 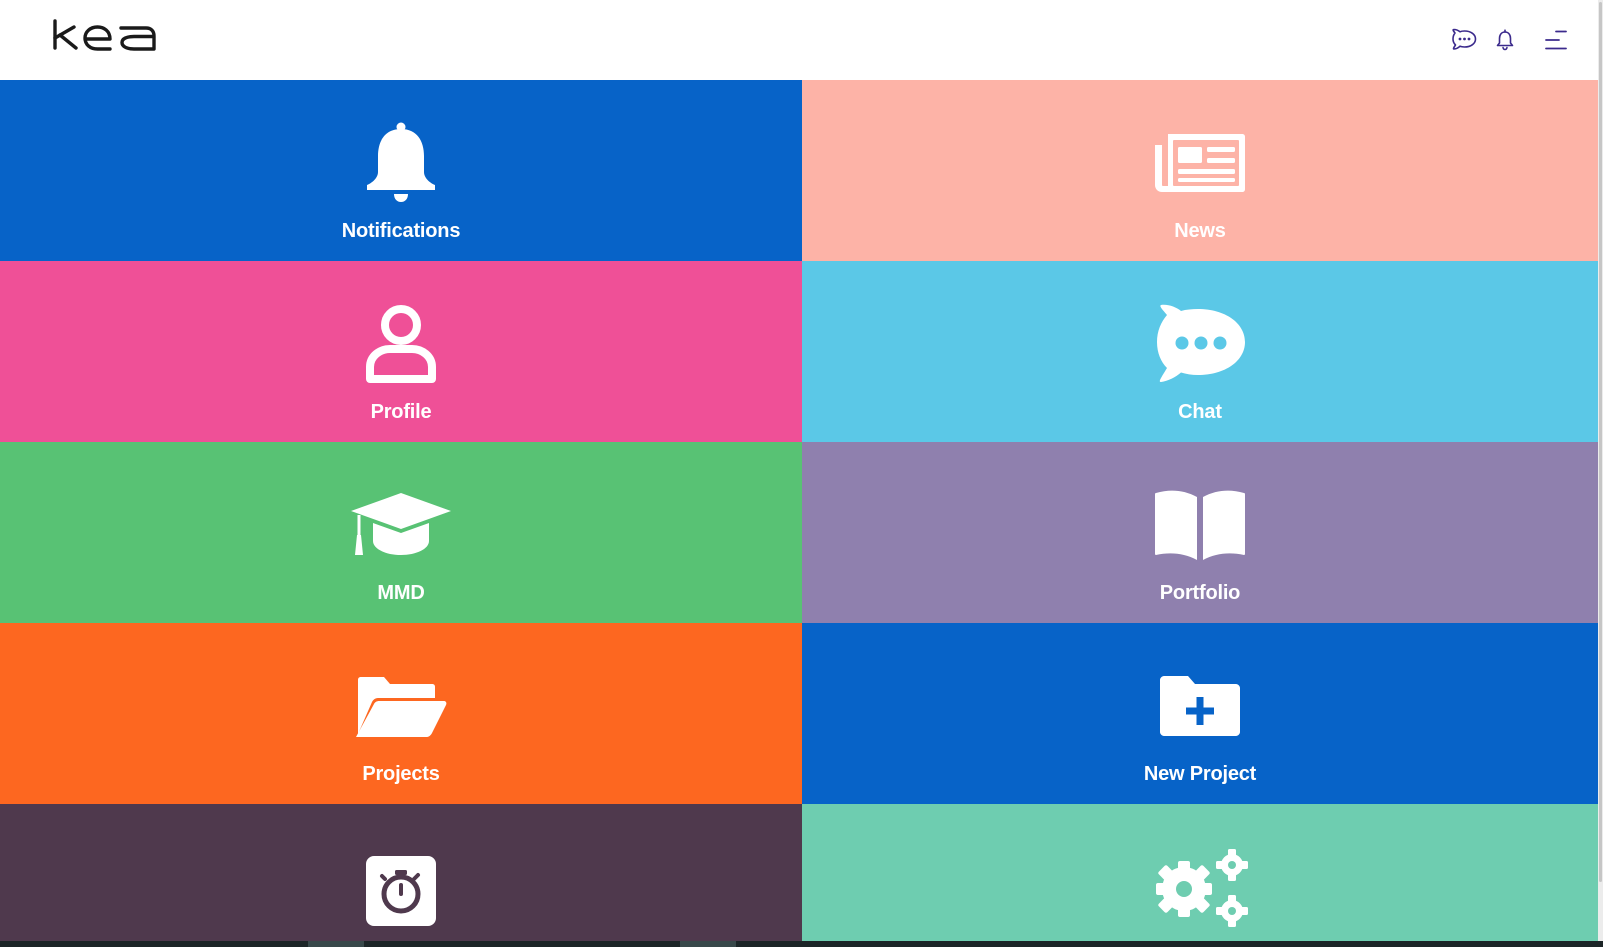 I want to click on chat-icon, so click(x=1464, y=40).